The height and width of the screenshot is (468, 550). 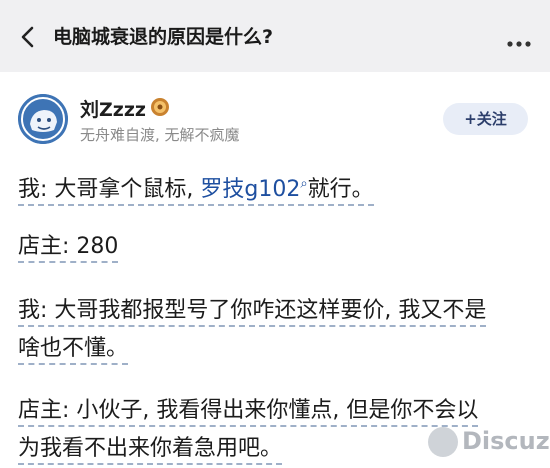 What do you see at coordinates (519, 44) in the screenshot?
I see `more-dots-icon` at bounding box center [519, 44].